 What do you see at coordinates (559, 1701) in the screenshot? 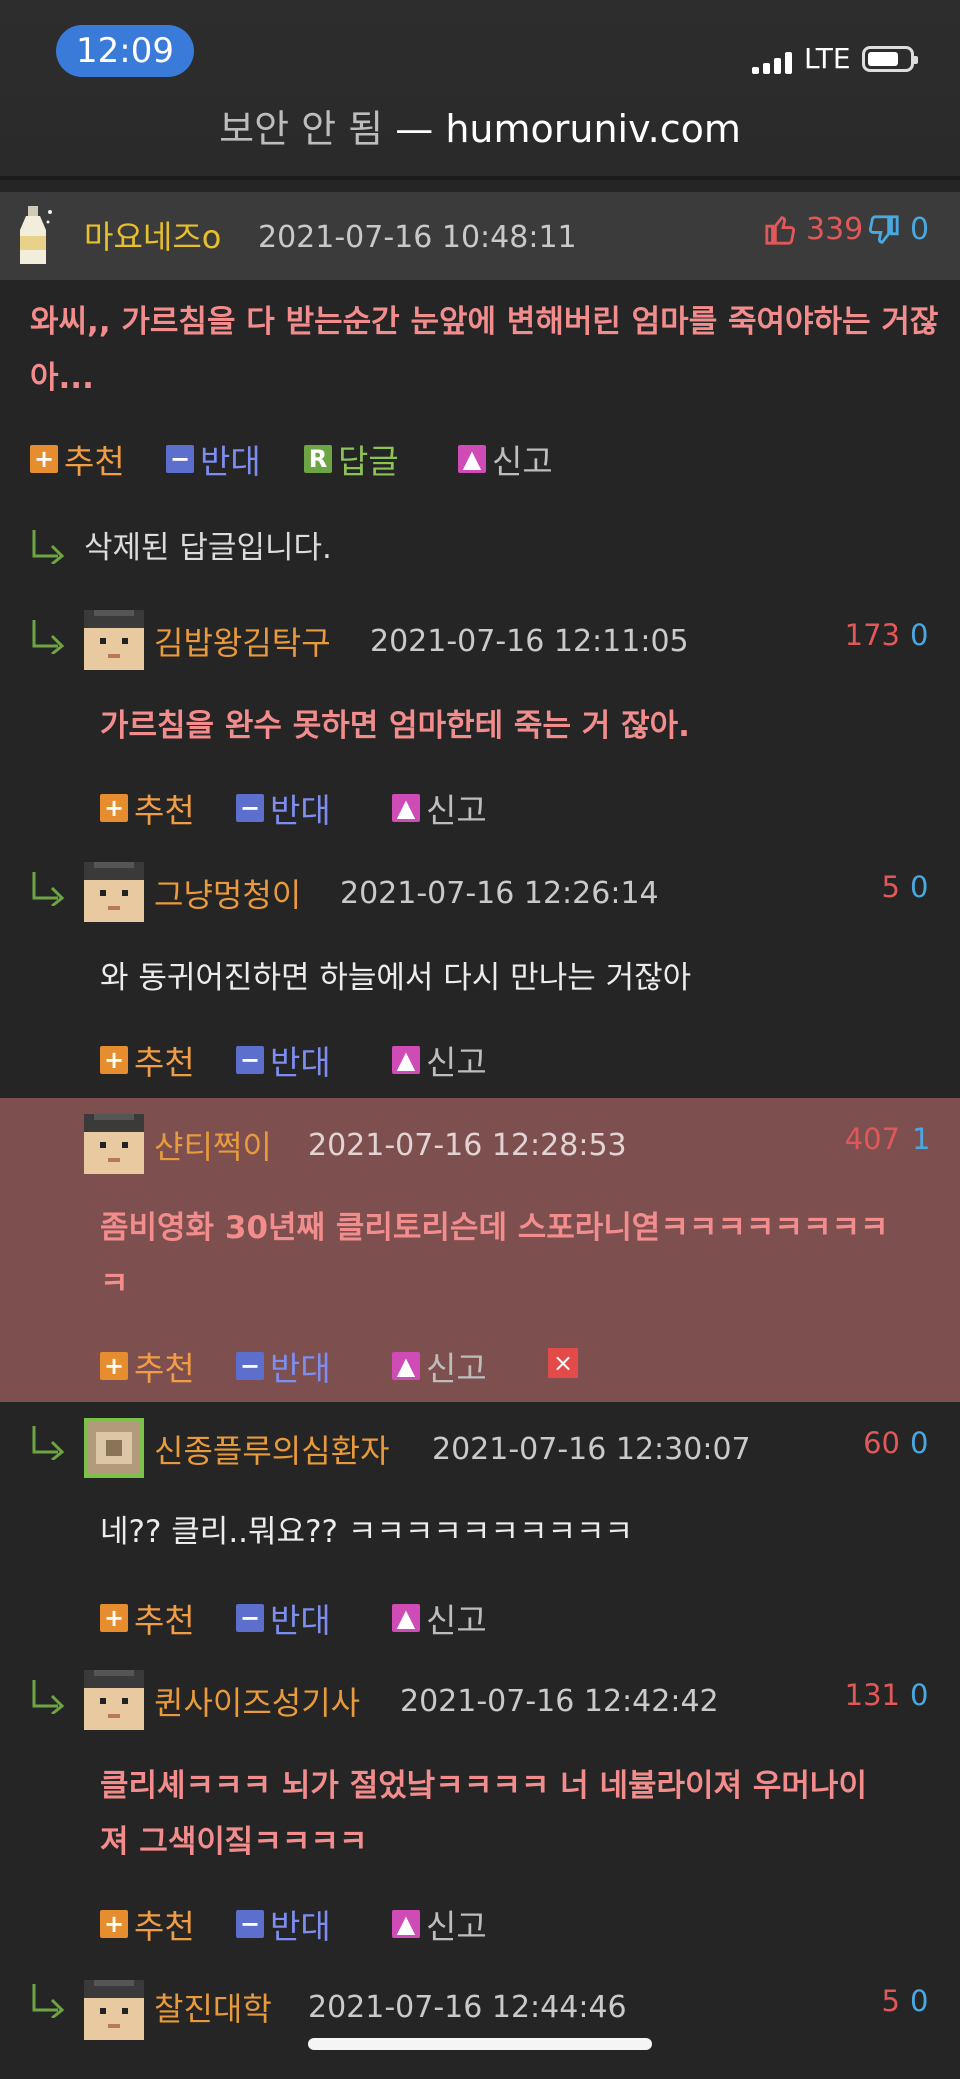
I see `reply-date: 2021-07-16 12:42:42` at bounding box center [559, 1701].